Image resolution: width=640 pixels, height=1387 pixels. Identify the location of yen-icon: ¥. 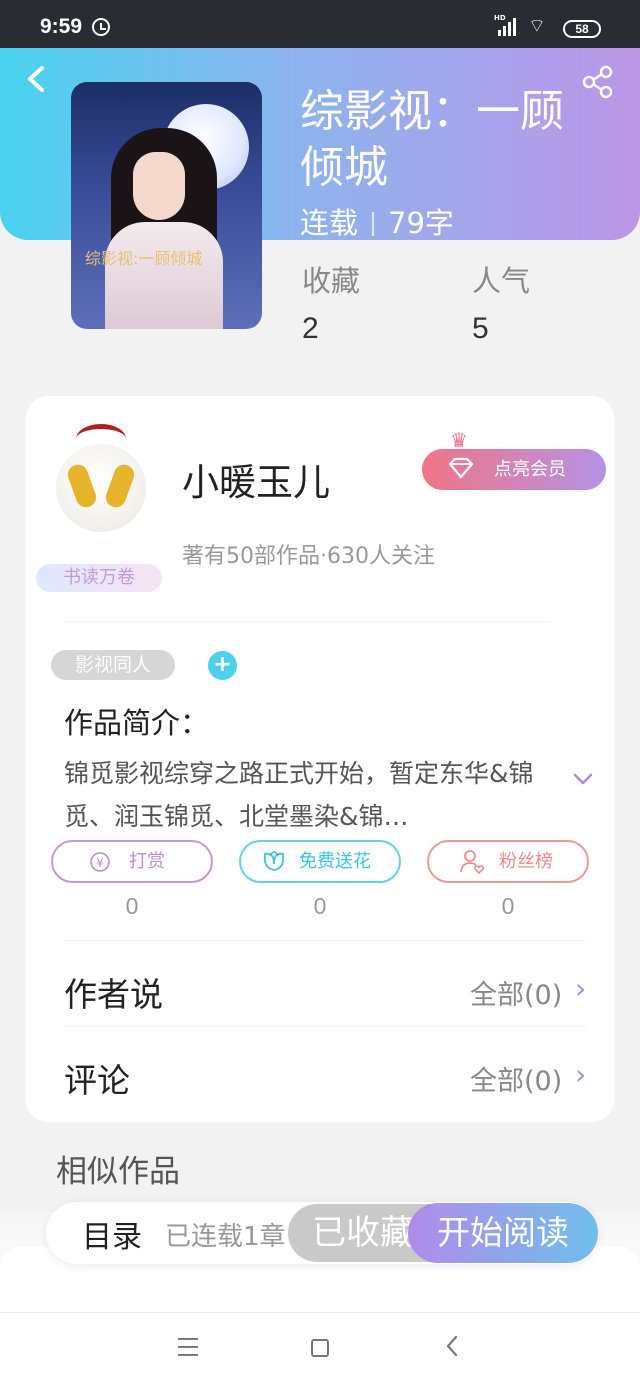
(100, 868).